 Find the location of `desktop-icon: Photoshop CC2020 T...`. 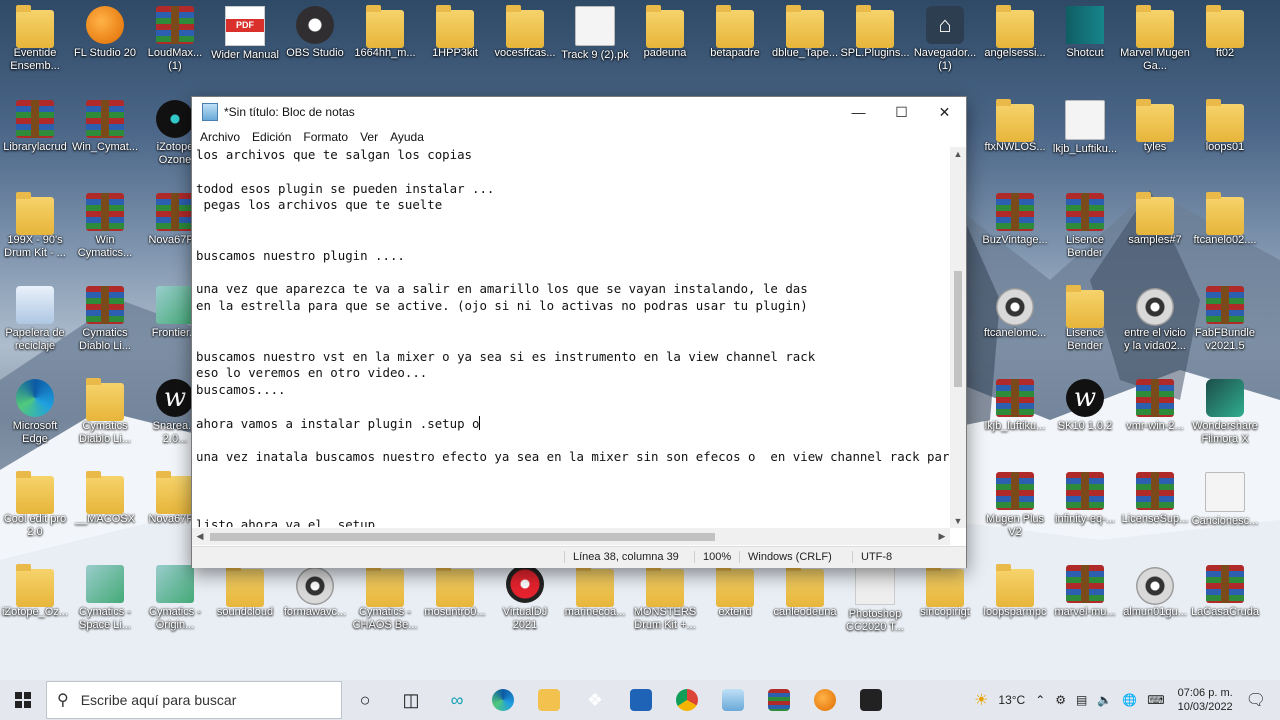

desktop-icon: Photoshop CC2020 T... is located at coordinates (875, 599).